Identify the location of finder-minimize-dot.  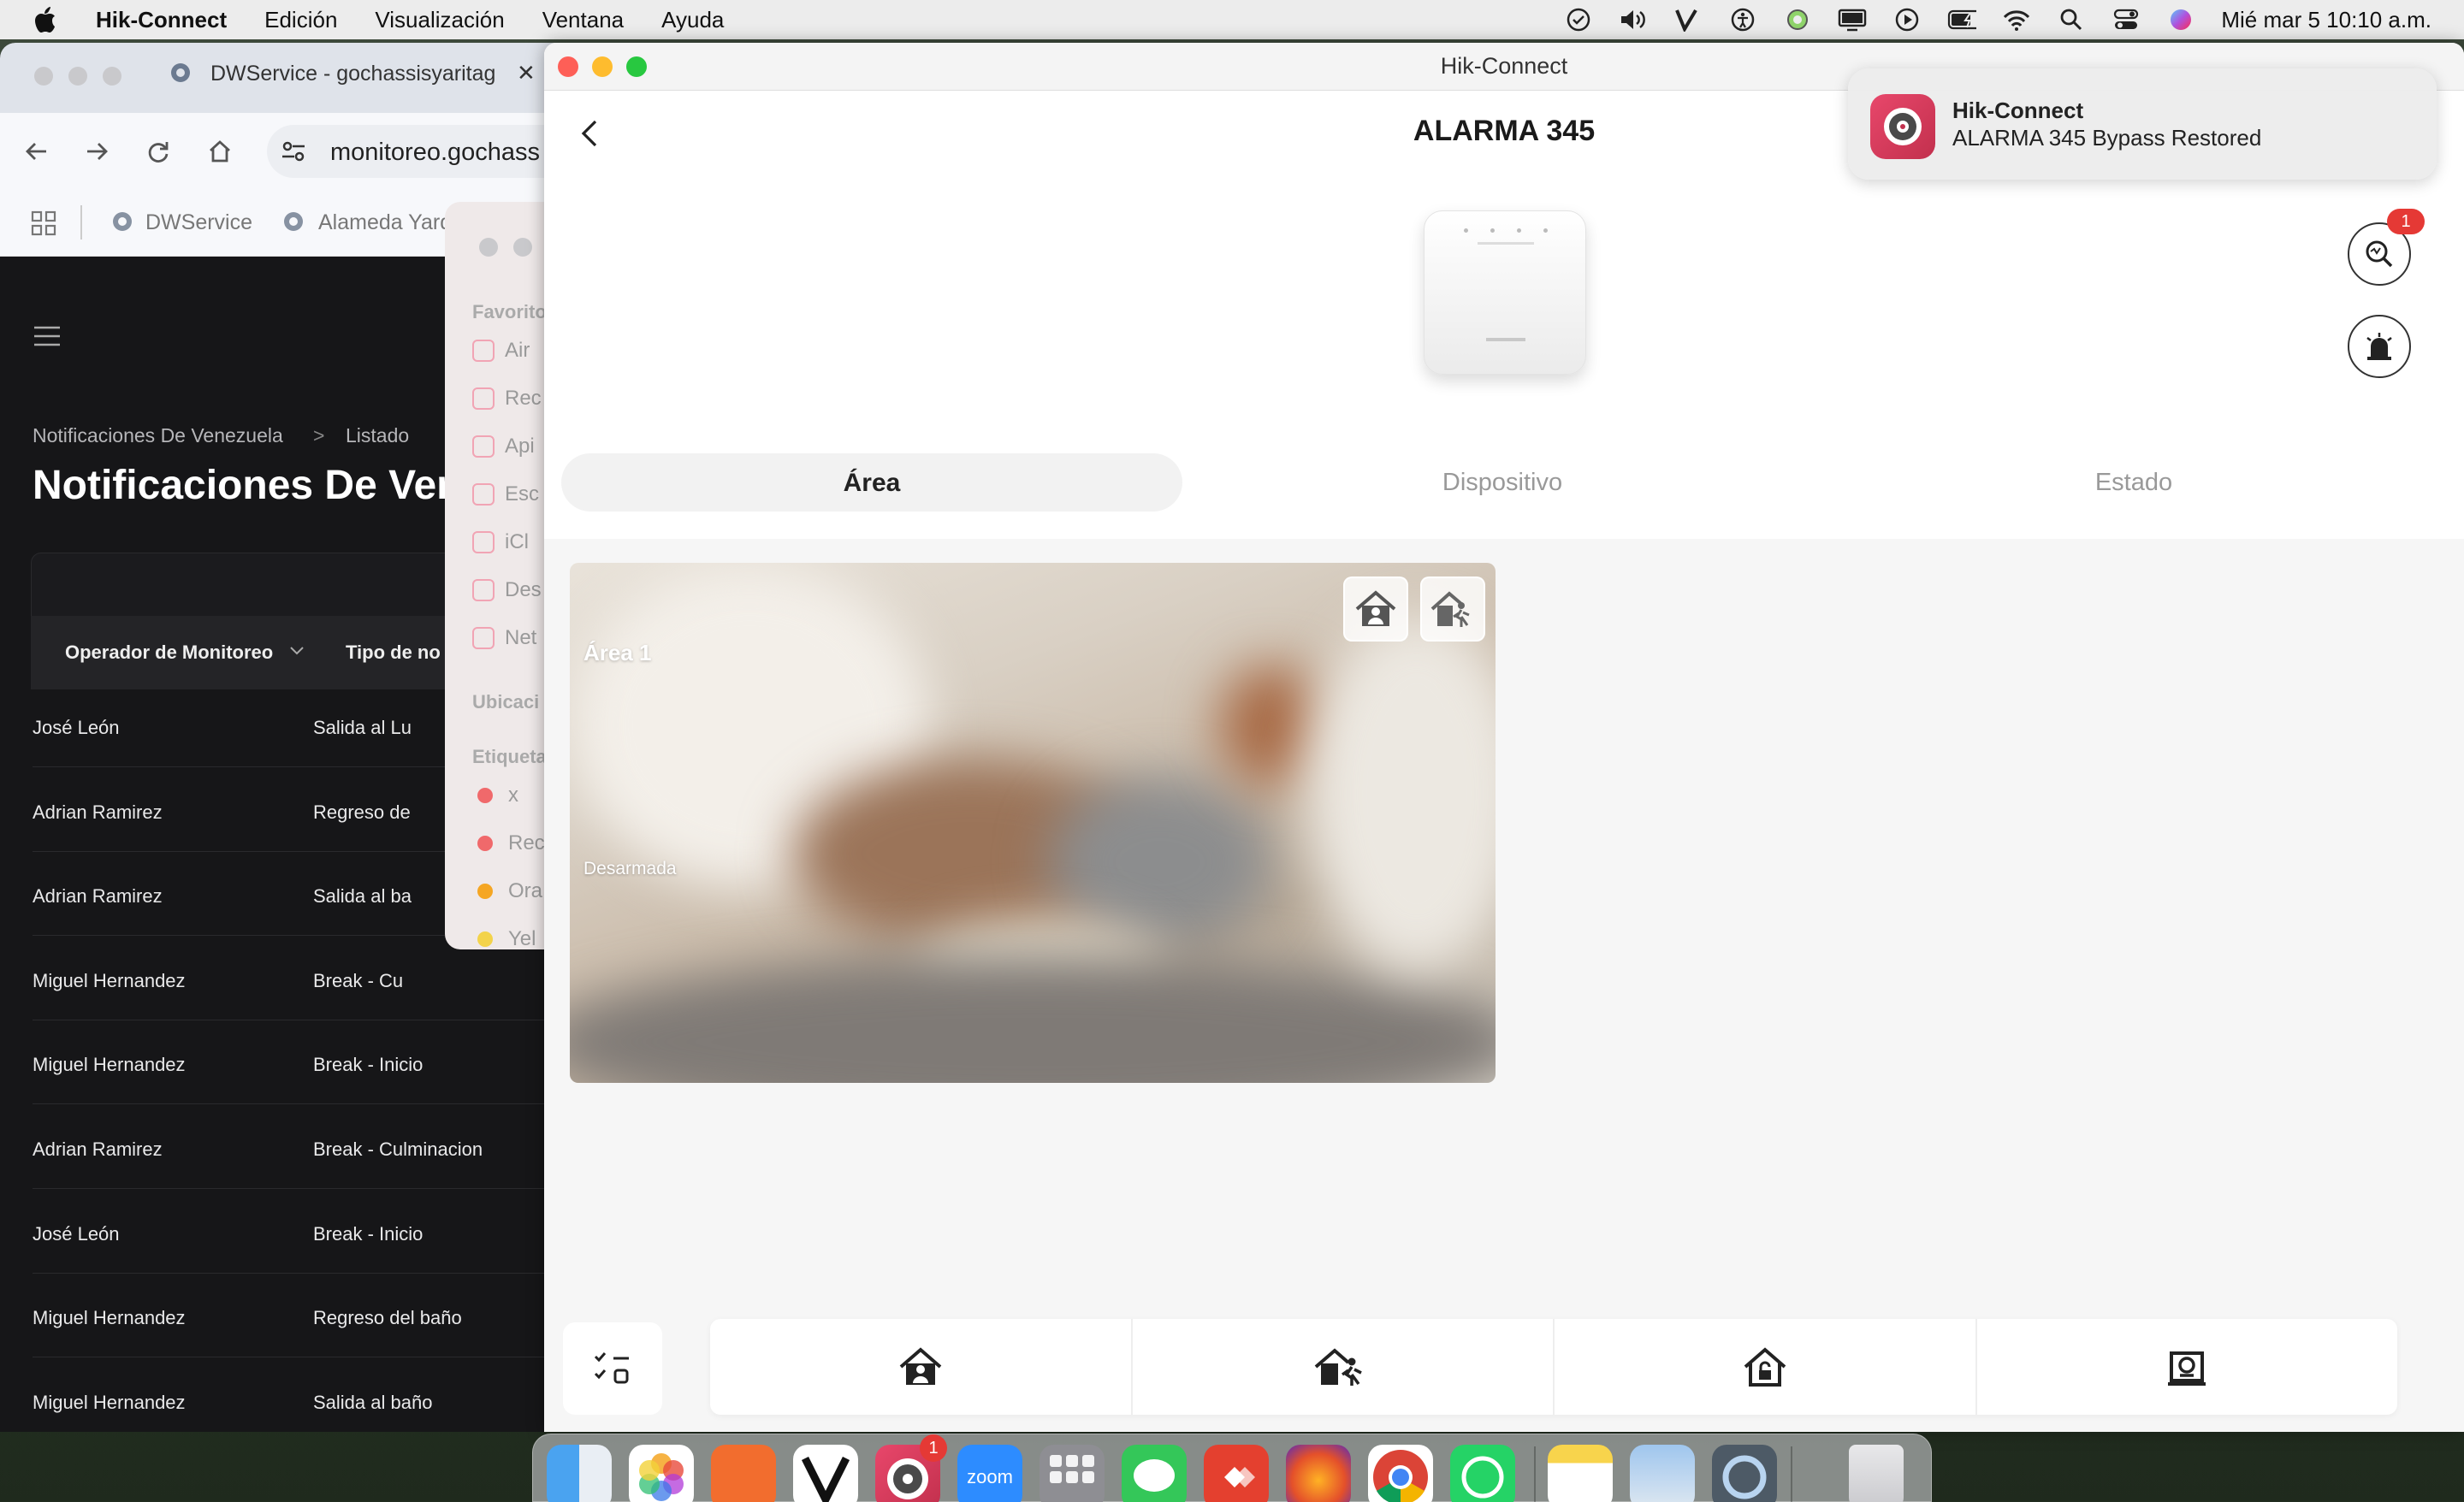
(522, 247).